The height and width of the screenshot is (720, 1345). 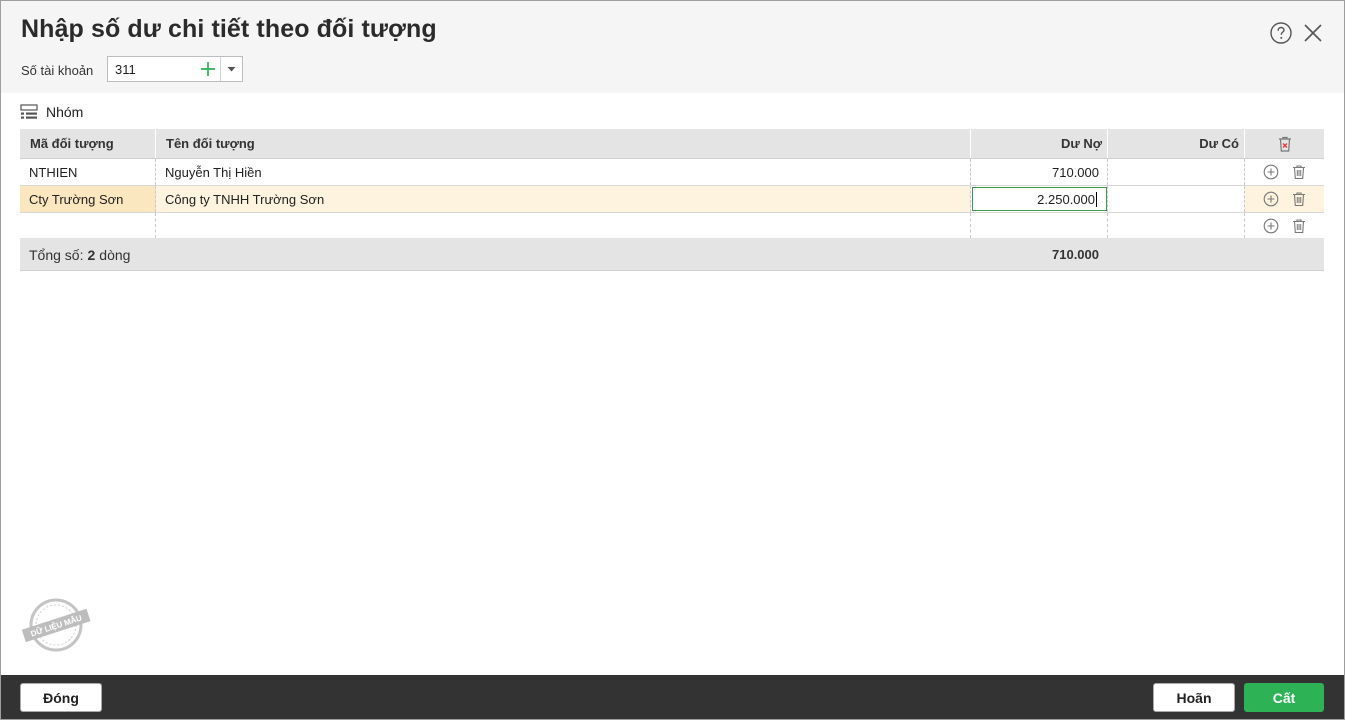 What do you see at coordinates (88, 199) in the screenshot?
I see `cell-code: Cty Trường Sơn` at bounding box center [88, 199].